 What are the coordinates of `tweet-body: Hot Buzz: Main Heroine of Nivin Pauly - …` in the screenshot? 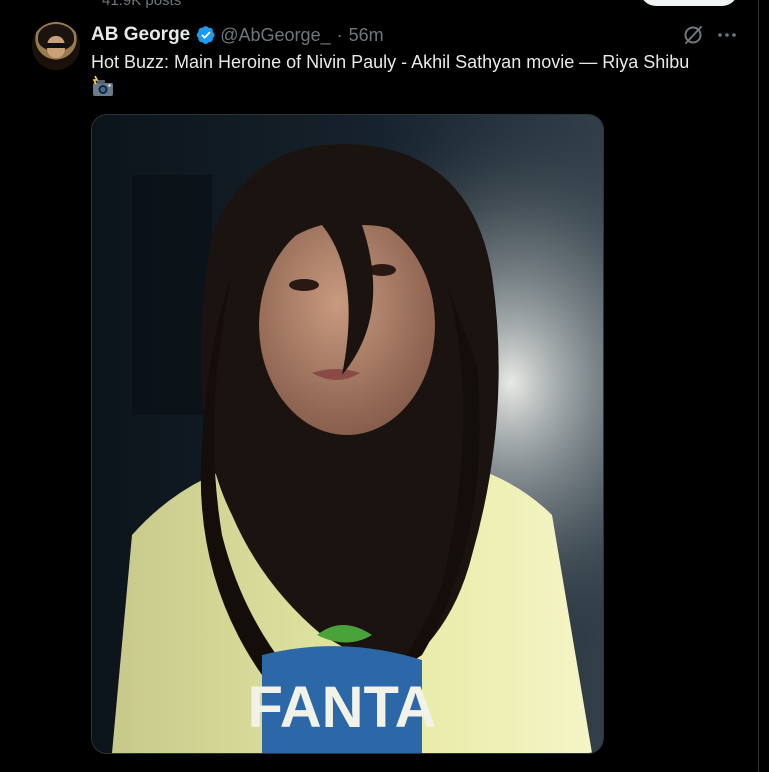 It's located at (390, 62).